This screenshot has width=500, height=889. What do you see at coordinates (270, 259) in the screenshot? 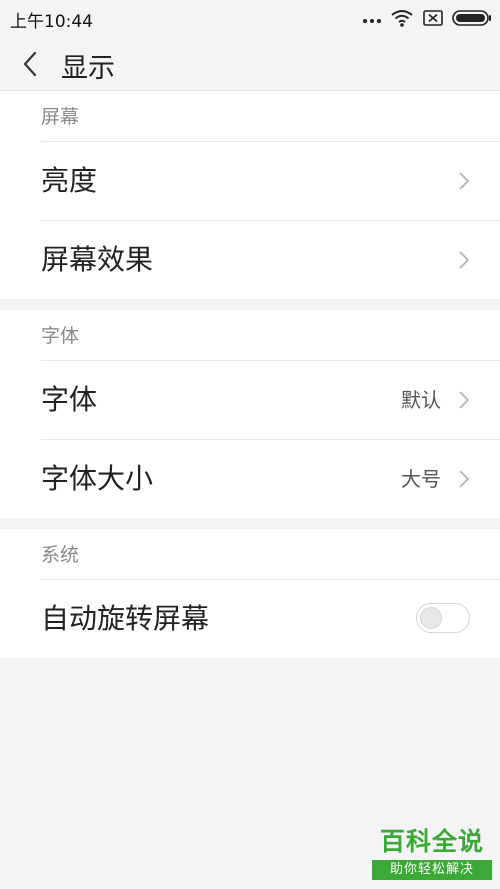
I see `row-screen-effect: 屏幕效果` at bounding box center [270, 259].